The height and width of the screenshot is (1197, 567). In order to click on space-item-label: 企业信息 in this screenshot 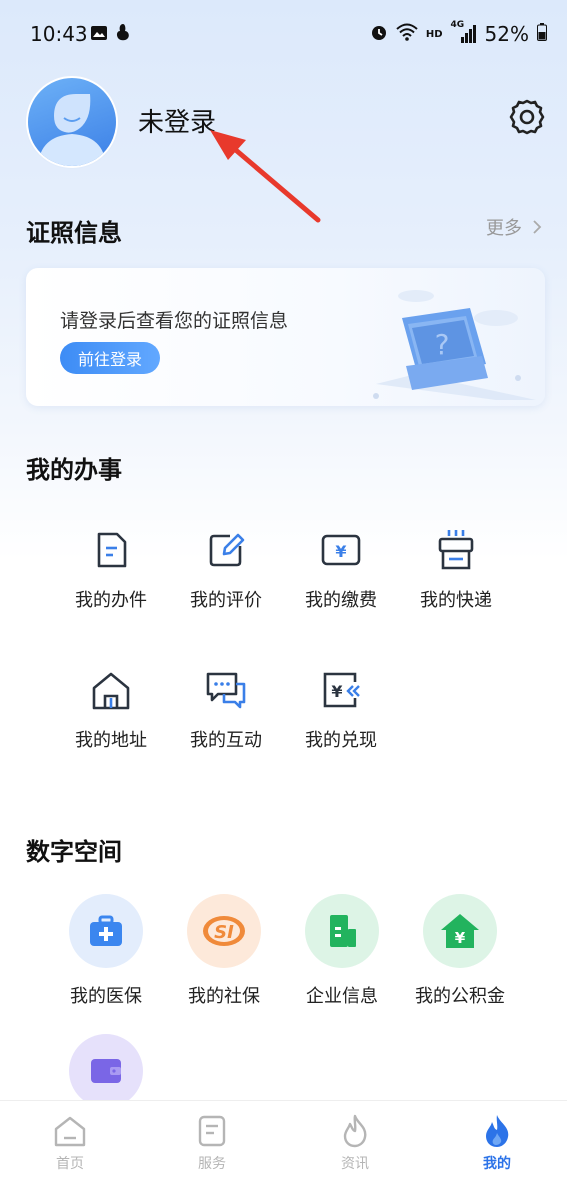, I will do `click(342, 996)`.